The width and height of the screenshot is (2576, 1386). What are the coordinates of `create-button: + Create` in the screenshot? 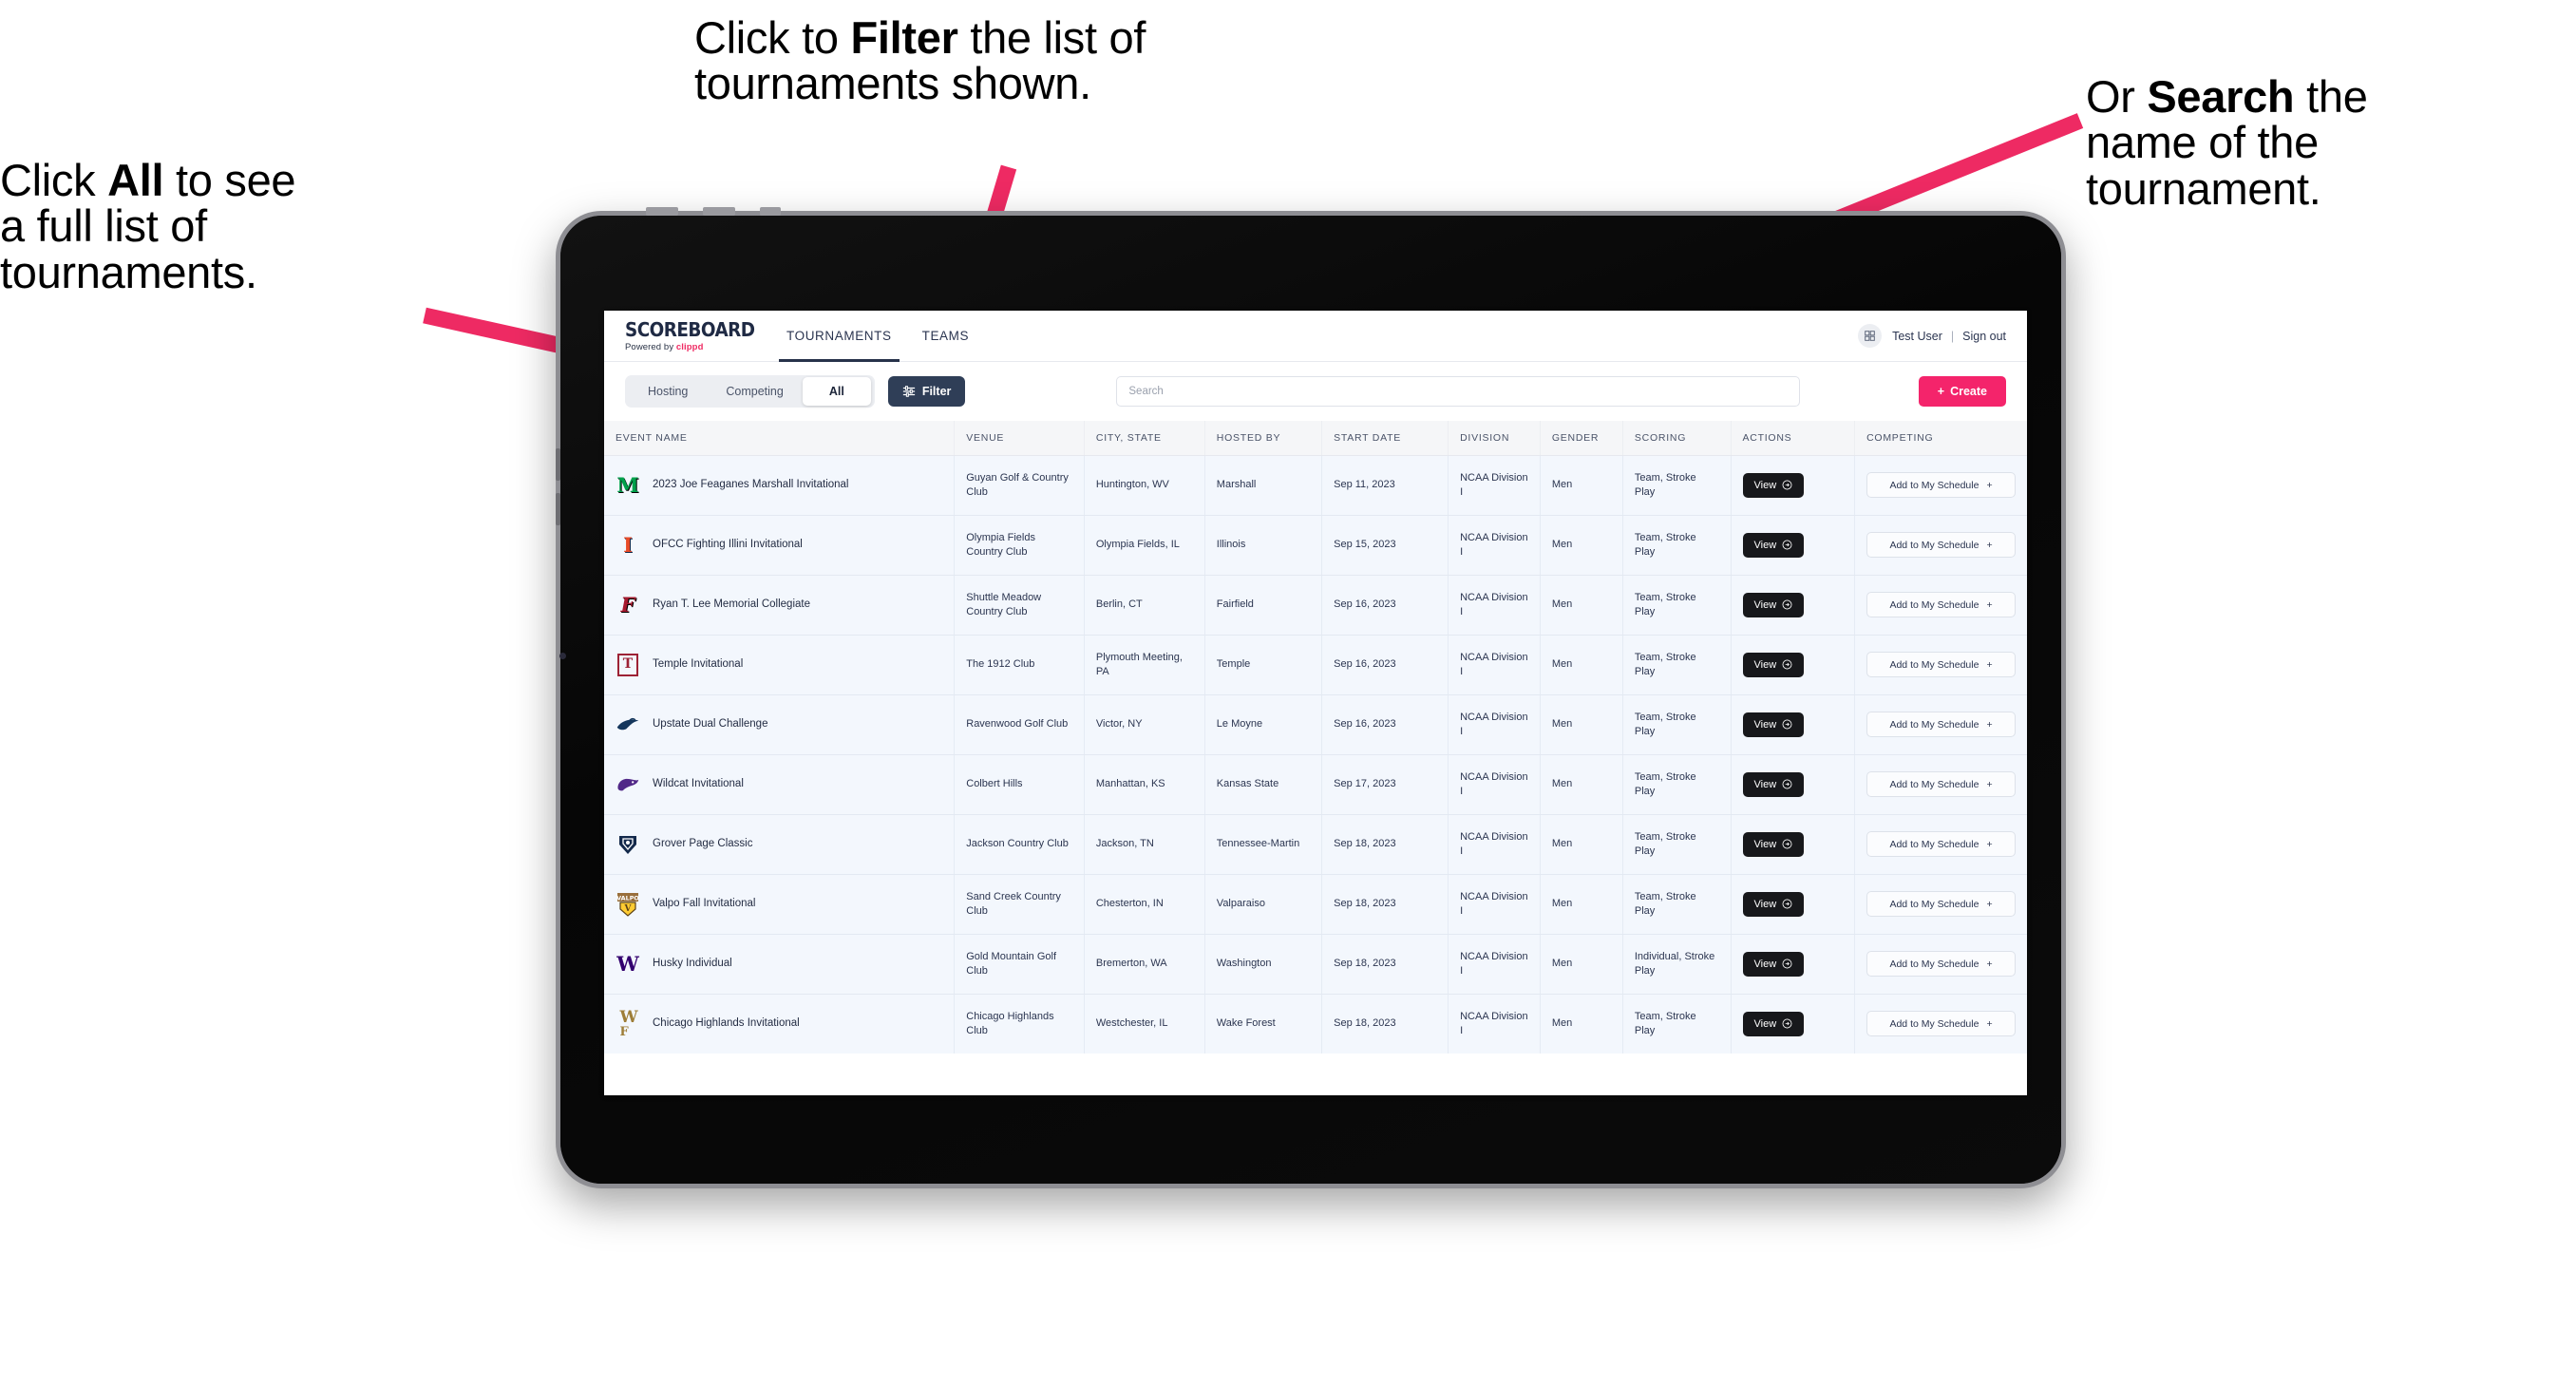 It's located at (1962, 391).